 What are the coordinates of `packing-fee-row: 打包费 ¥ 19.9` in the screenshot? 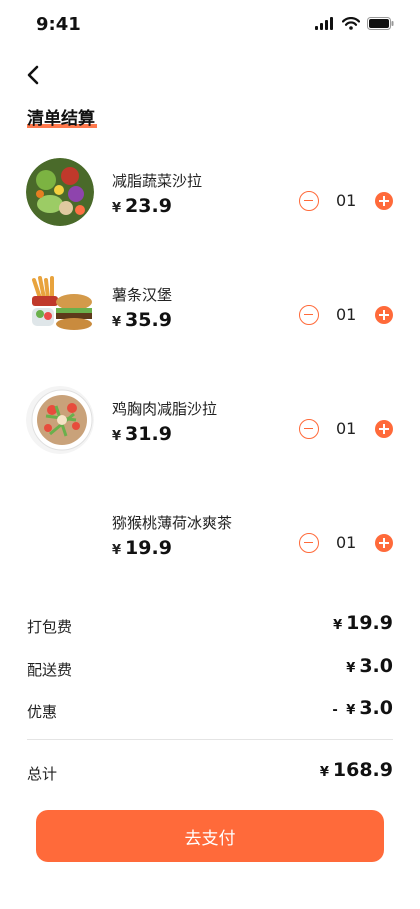 It's located at (210, 626).